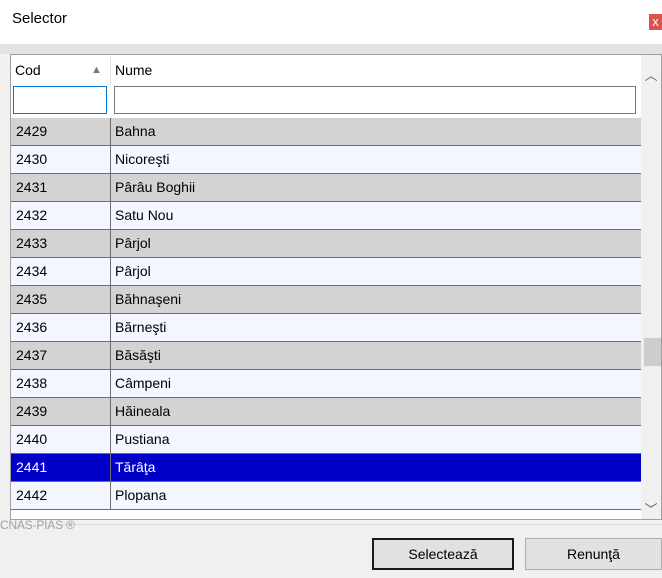 This screenshot has width=662, height=578. I want to click on cell-cod: 2441, so click(61, 467).